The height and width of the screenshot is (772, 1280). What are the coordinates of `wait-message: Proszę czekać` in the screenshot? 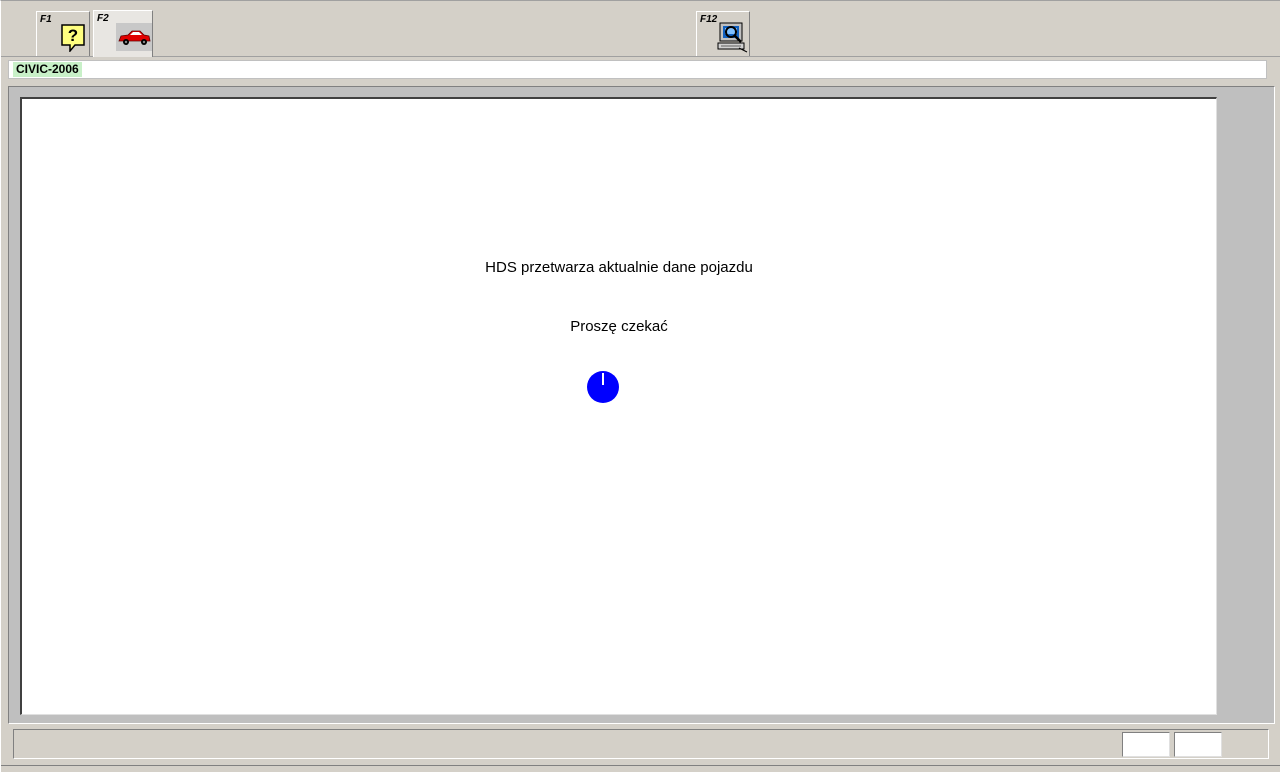 It's located at (619, 326).